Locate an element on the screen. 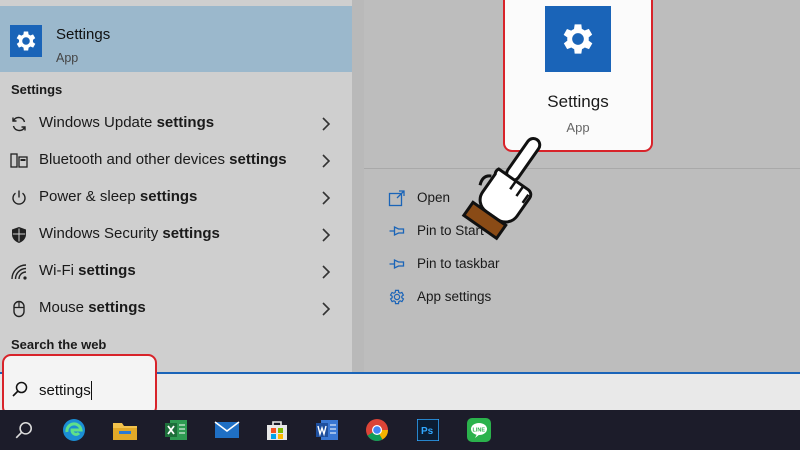 The height and width of the screenshot is (450, 800). open-icon is located at coordinates (396, 198).